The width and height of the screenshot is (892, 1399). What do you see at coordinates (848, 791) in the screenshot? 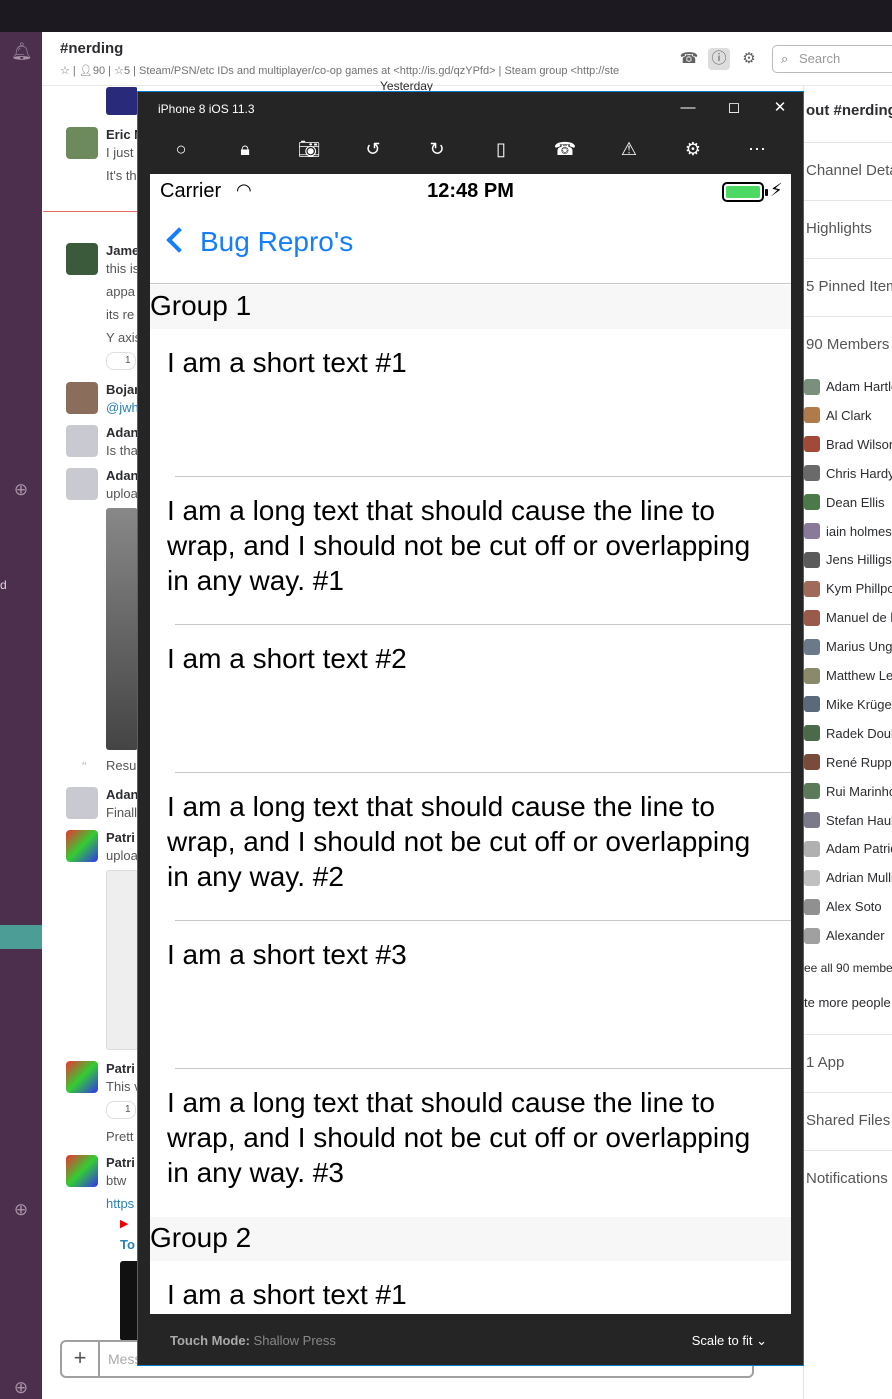
I see `member-item: Rui Marinho` at bounding box center [848, 791].